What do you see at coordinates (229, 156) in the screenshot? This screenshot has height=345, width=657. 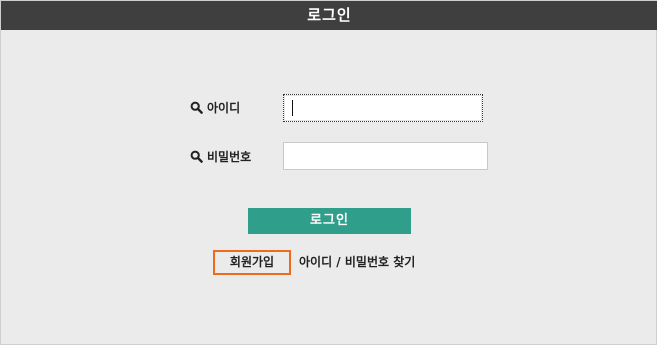 I see `password-label-text: 비밀번호` at bounding box center [229, 156].